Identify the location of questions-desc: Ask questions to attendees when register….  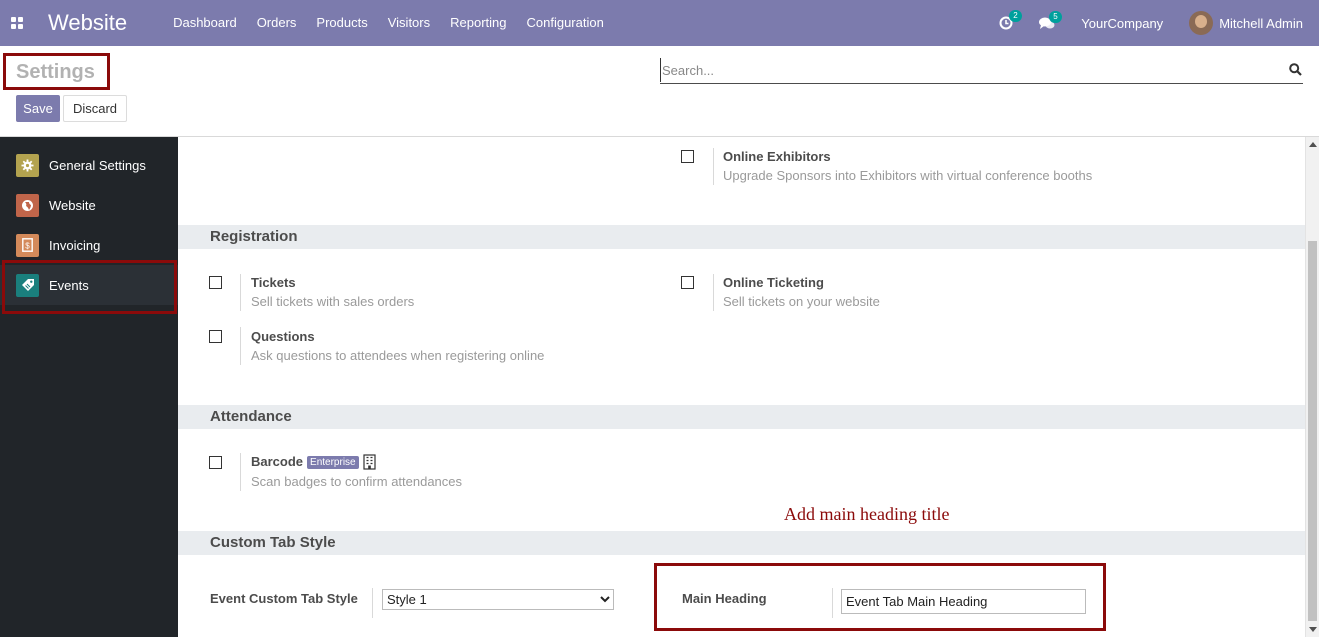
(398, 355).